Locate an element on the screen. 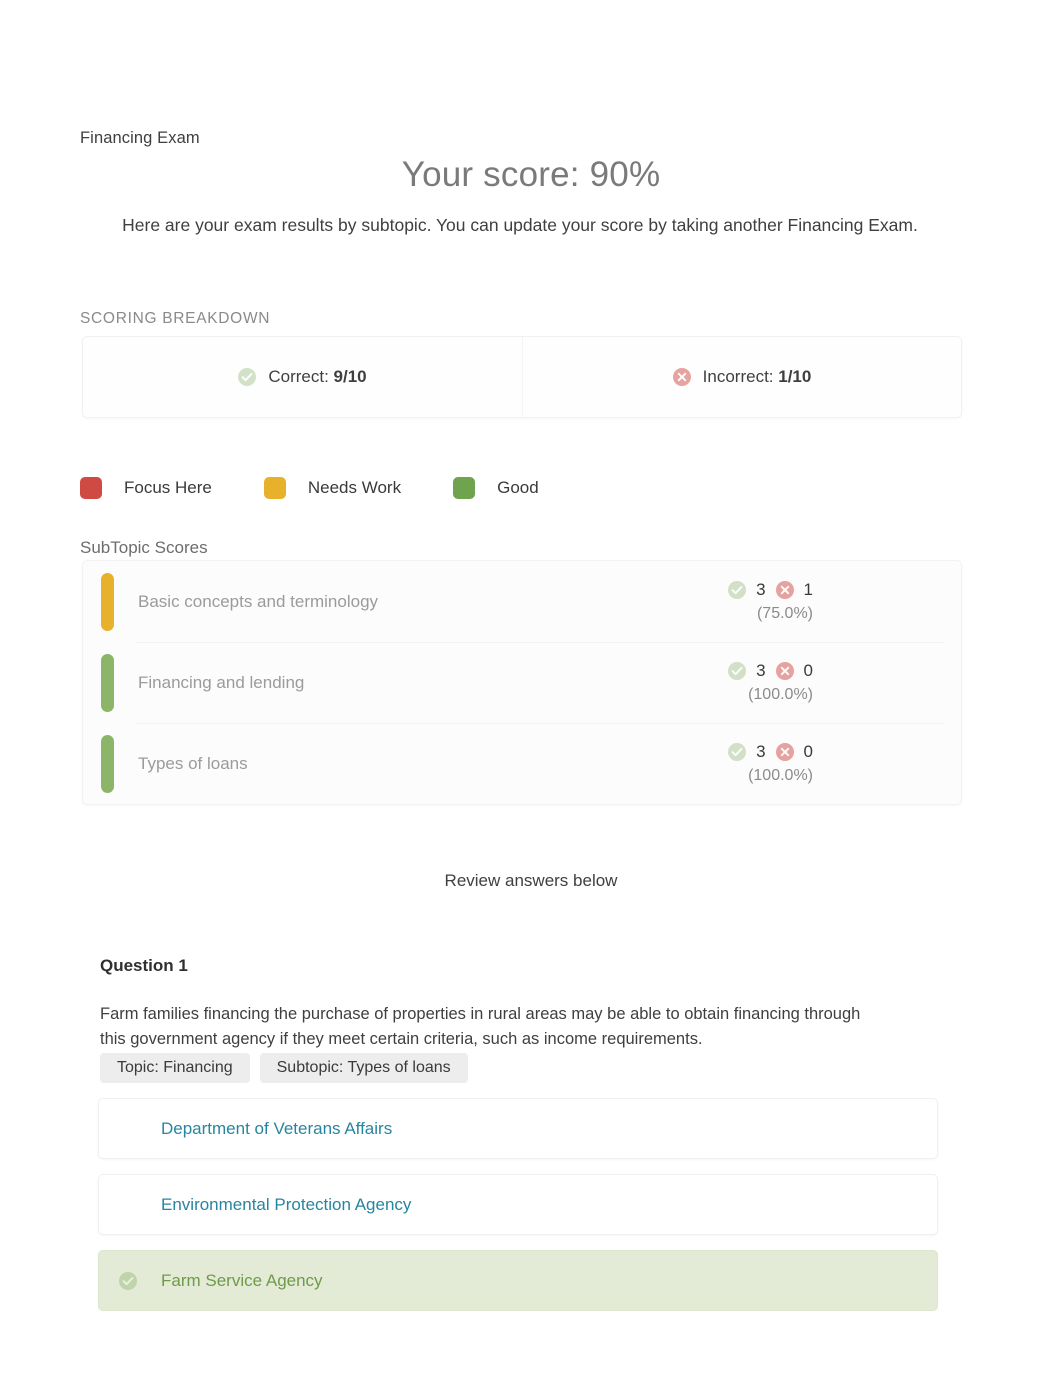 Image resolution: width=1062 pixels, height=1377 pixels. legend-item-focus-here: Focus Here is located at coordinates (146, 488).